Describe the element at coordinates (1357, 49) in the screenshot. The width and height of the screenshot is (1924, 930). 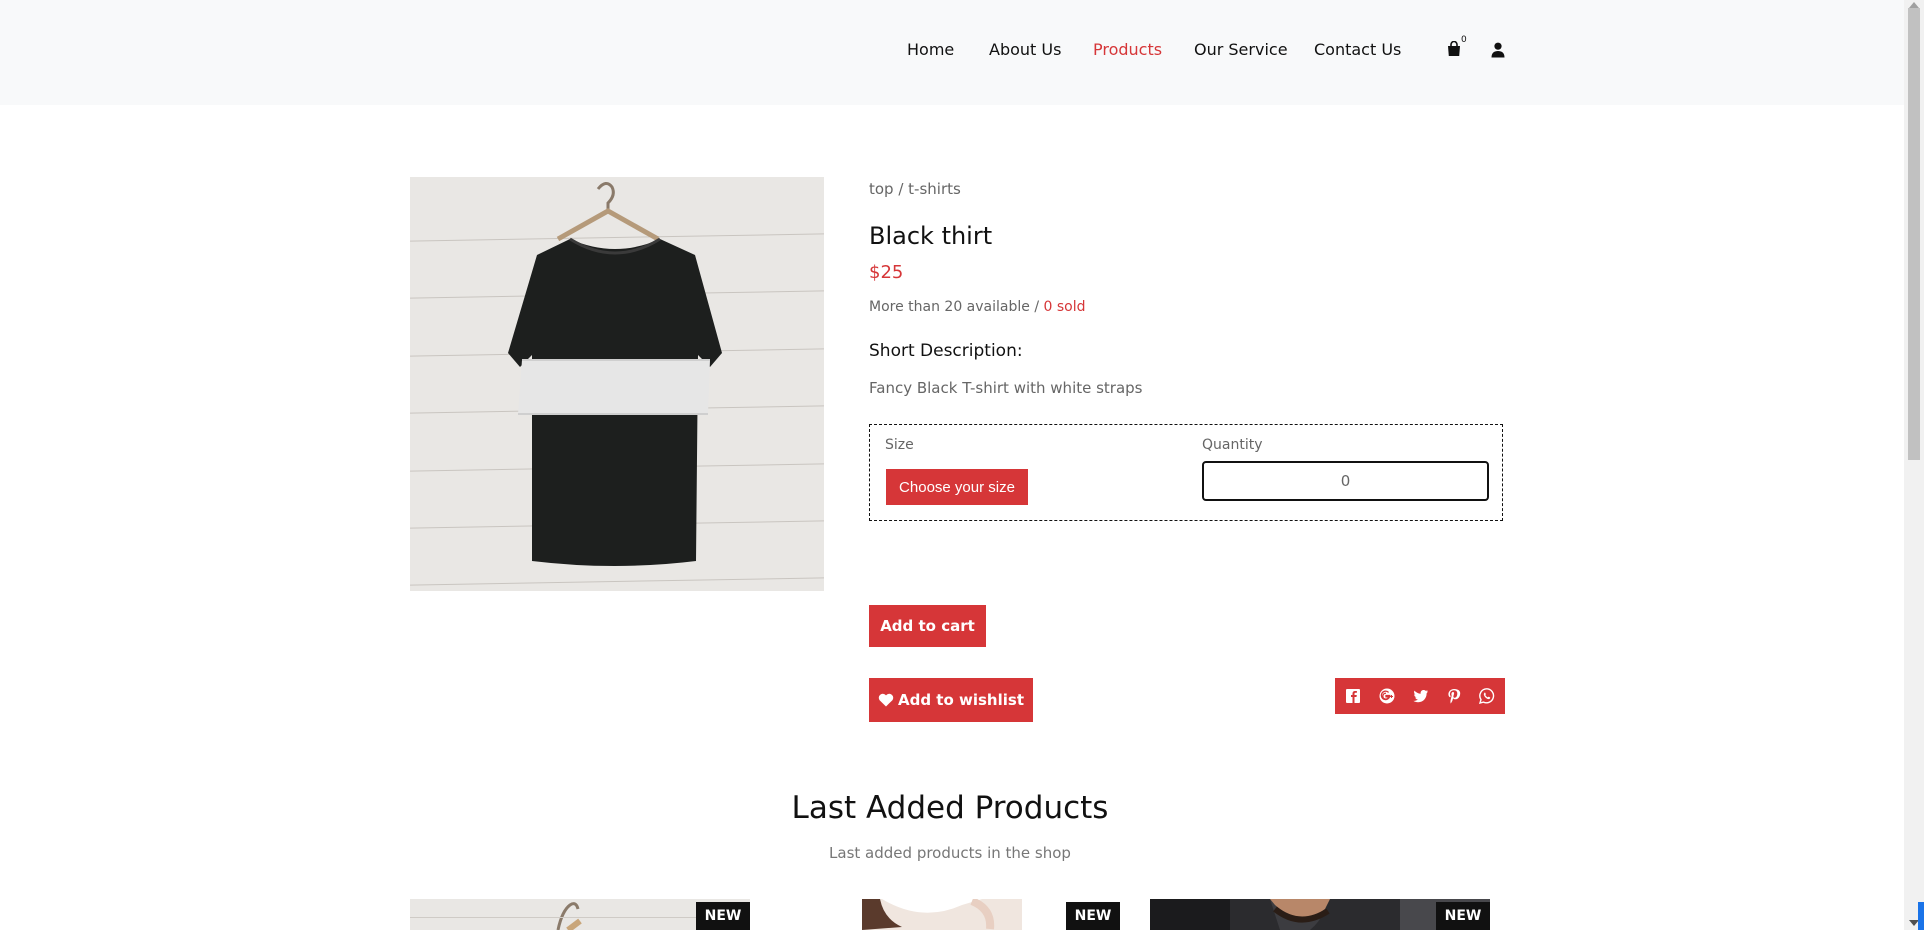
I see `nav-contact: Contact Us` at that location.